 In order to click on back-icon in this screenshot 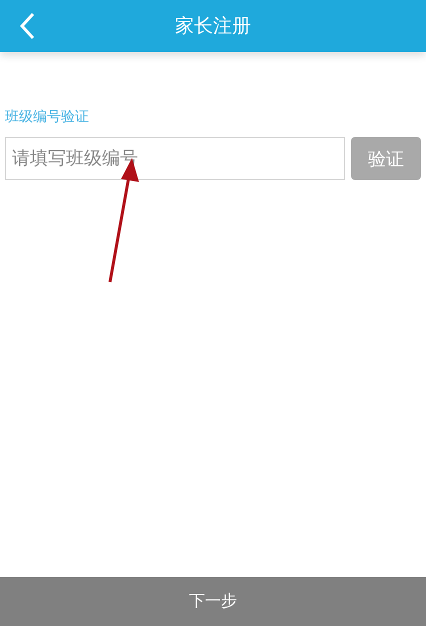, I will do `click(27, 26)`.